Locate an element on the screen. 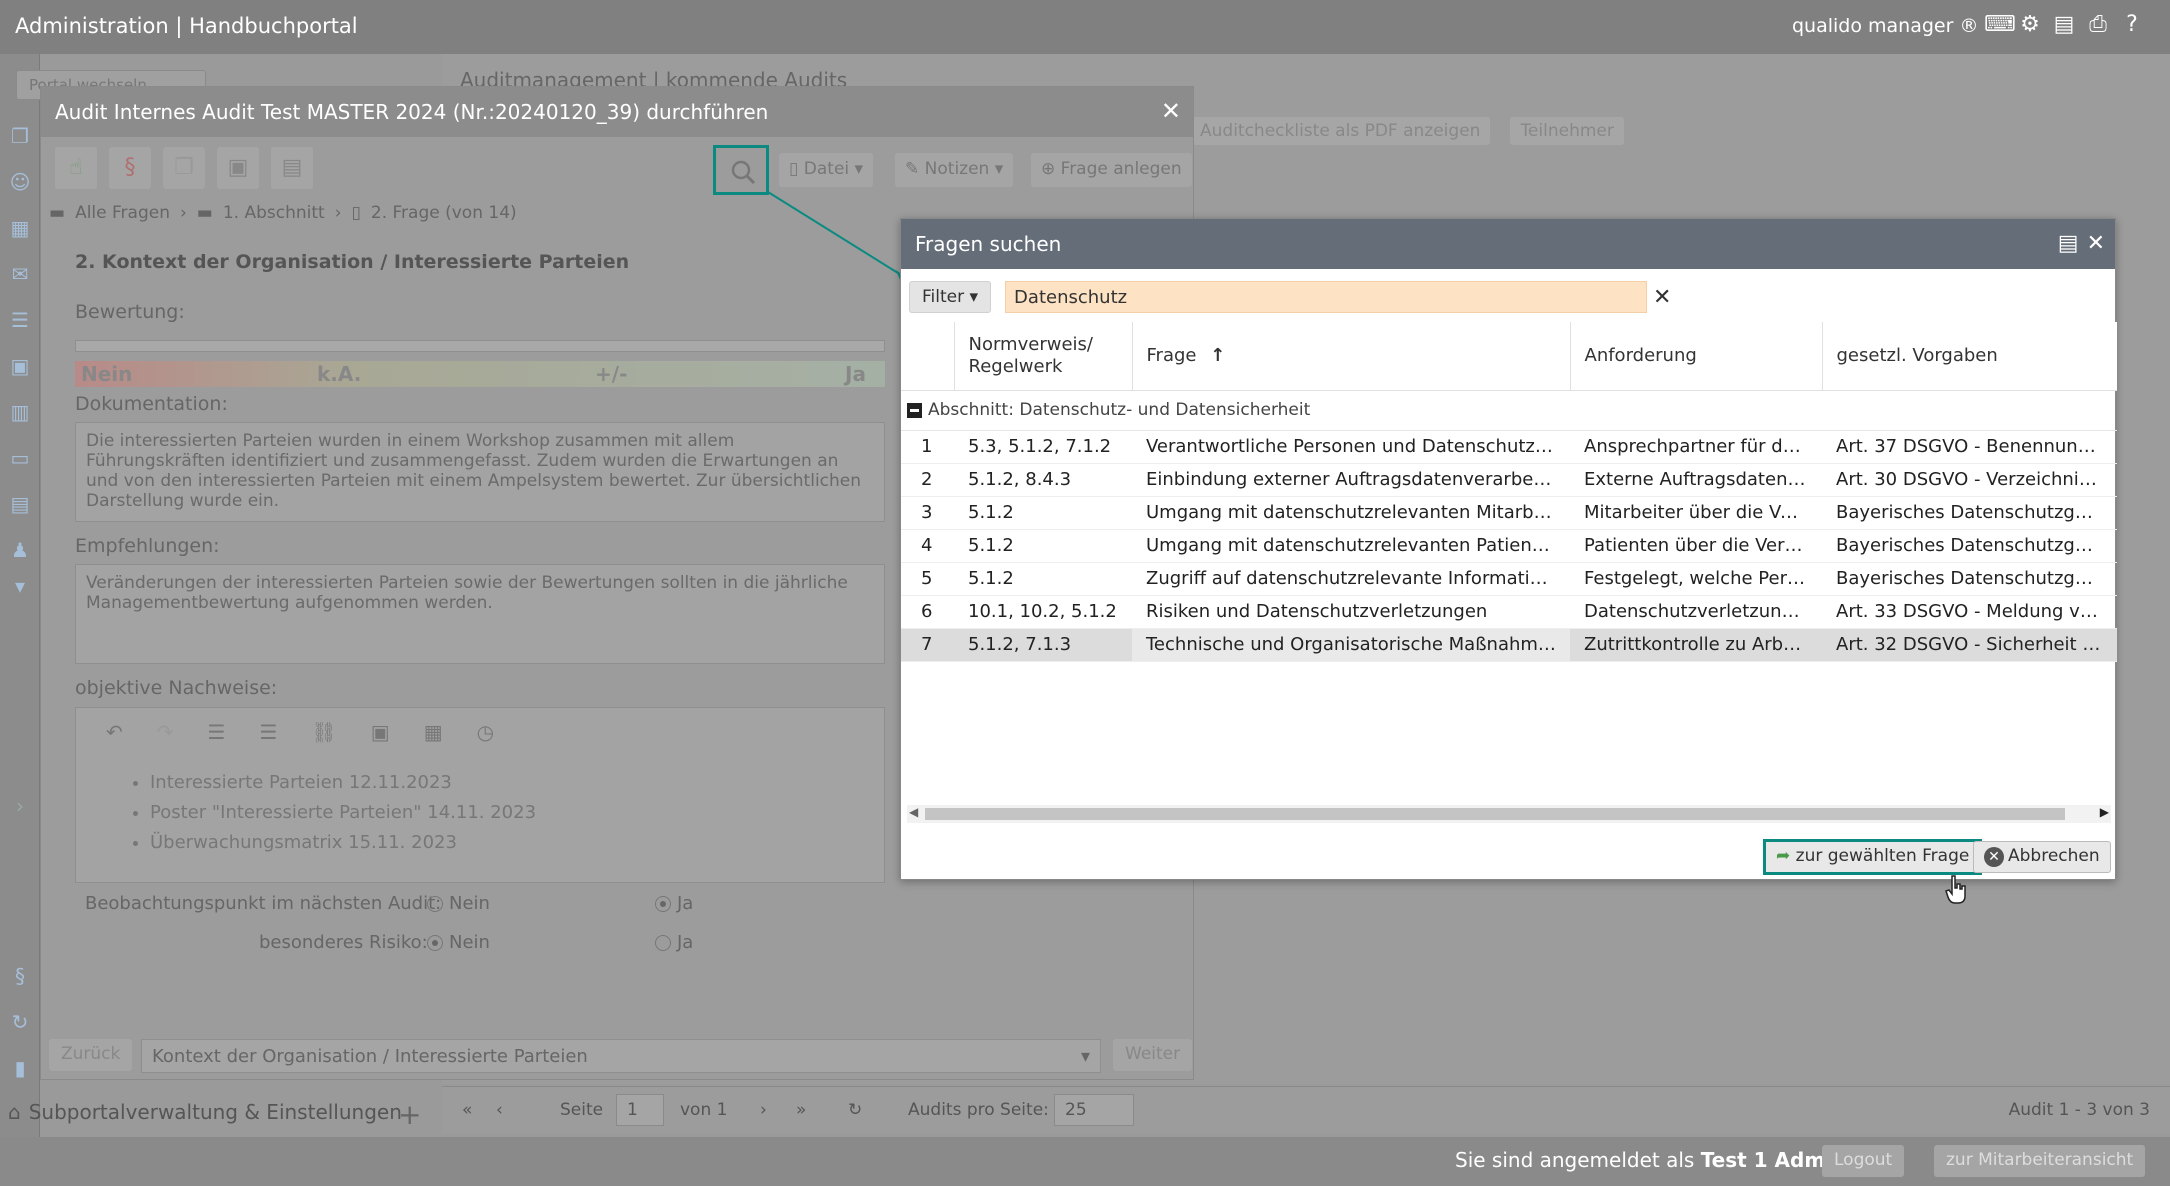 The height and width of the screenshot is (1186, 2170). horizontal-scrollbar: ◀ ▶ is located at coordinates (1509, 814).